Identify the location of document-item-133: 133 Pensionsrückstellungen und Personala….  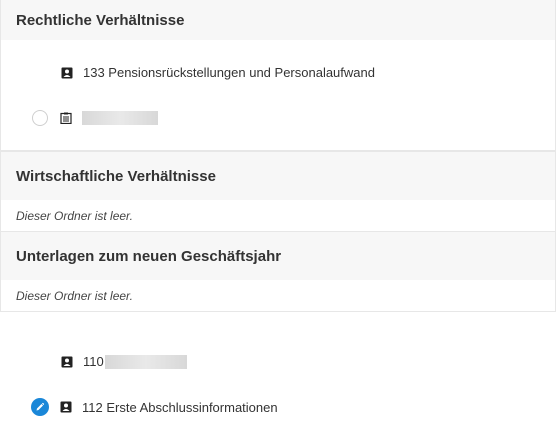
(218, 72).